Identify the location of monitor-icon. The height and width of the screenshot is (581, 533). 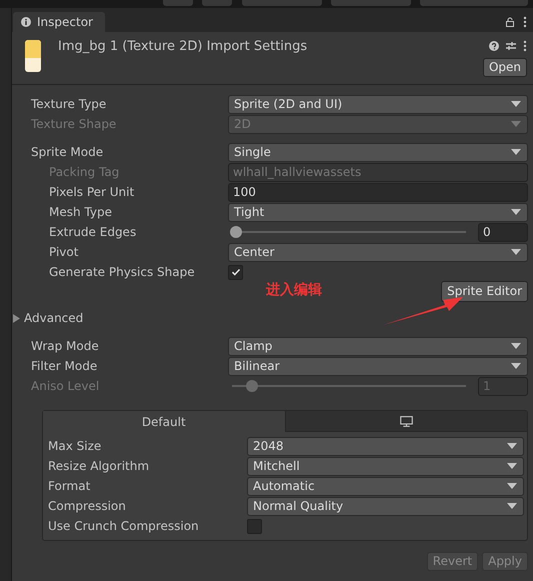
(406, 421).